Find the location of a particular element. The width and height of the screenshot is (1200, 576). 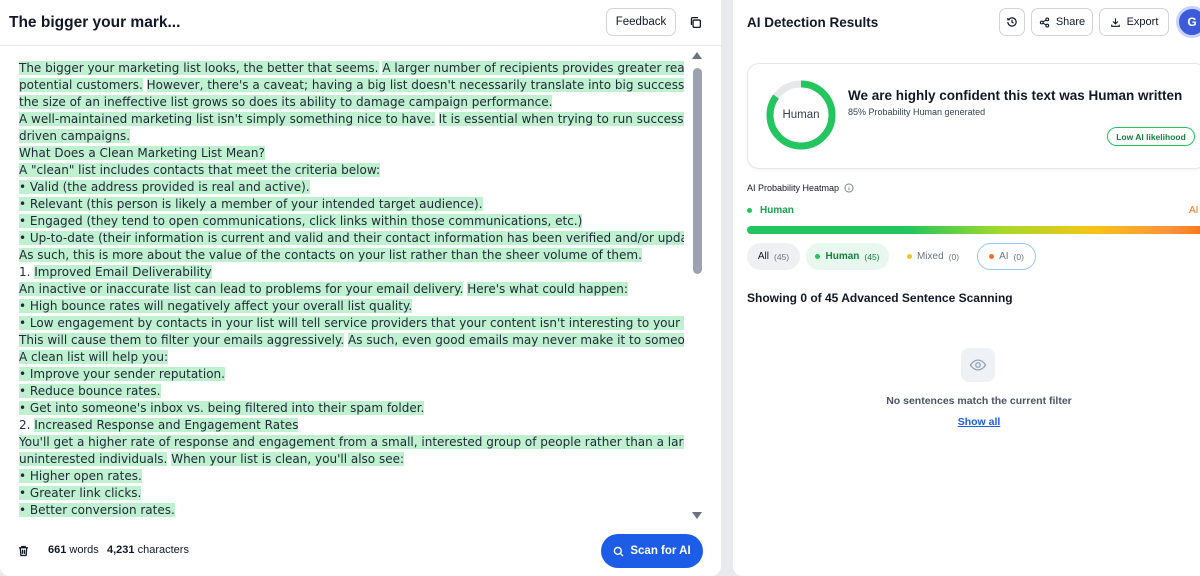

copy-button is located at coordinates (695, 22).